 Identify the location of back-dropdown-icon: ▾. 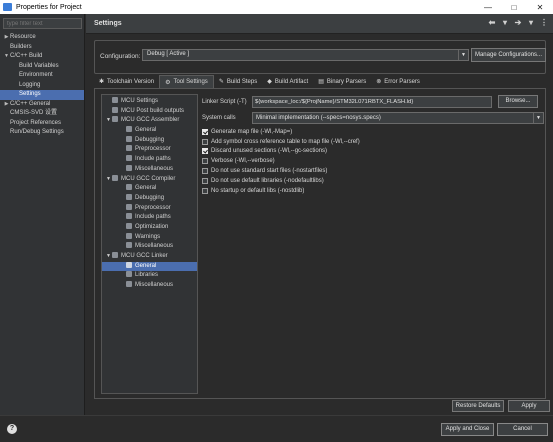
(505, 22).